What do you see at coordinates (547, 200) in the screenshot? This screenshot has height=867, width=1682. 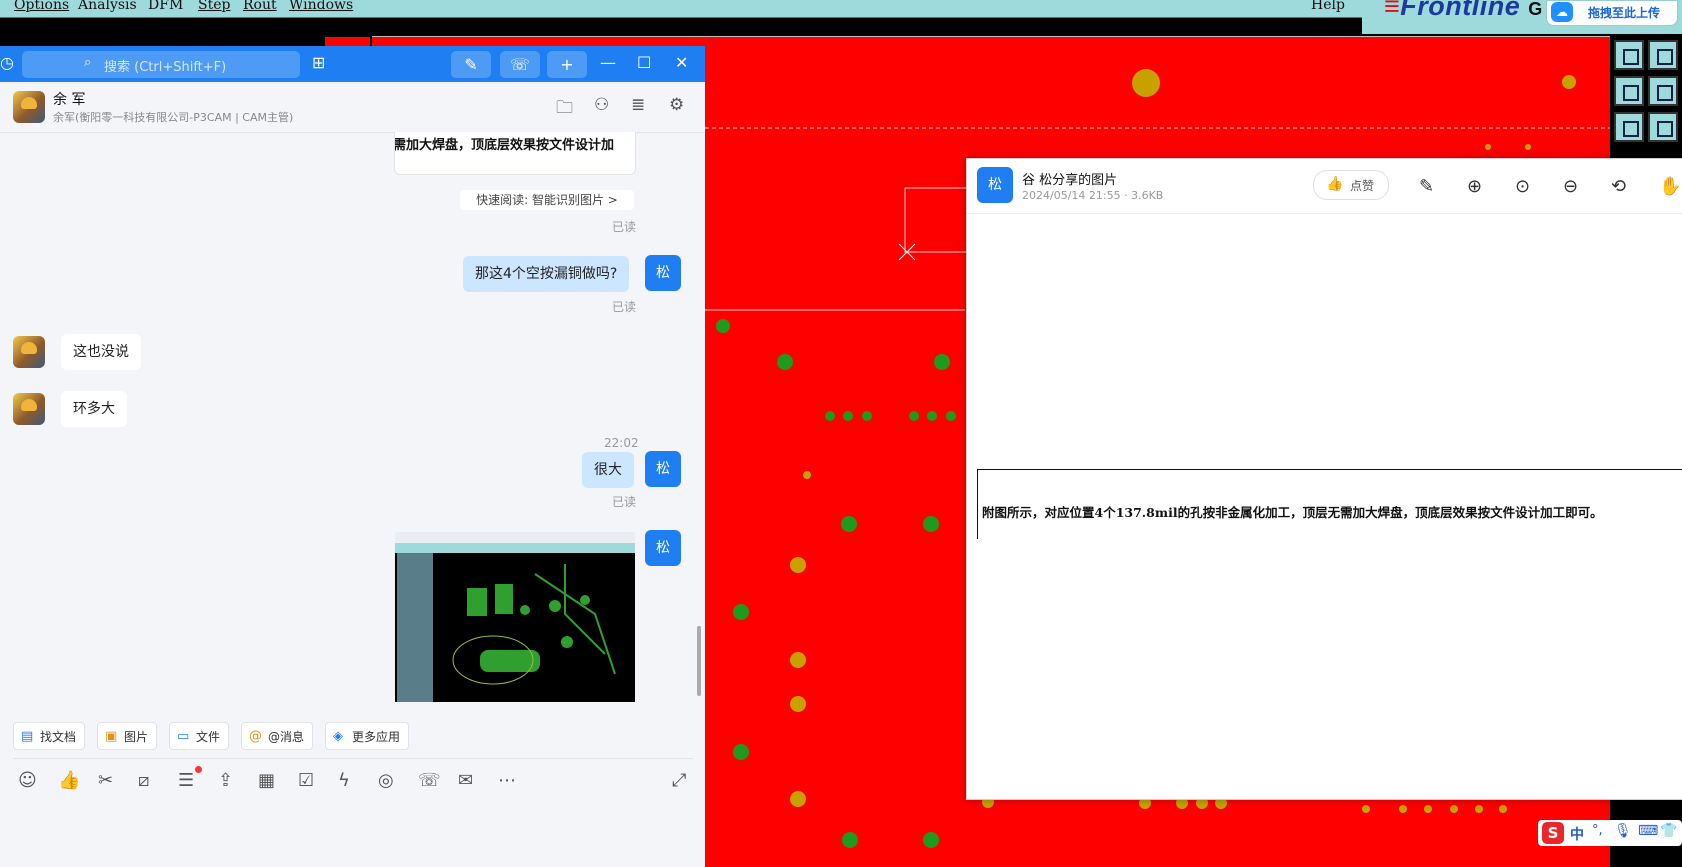 I see `quick-read-link: 快速阅读: 智能识别图片 >` at bounding box center [547, 200].